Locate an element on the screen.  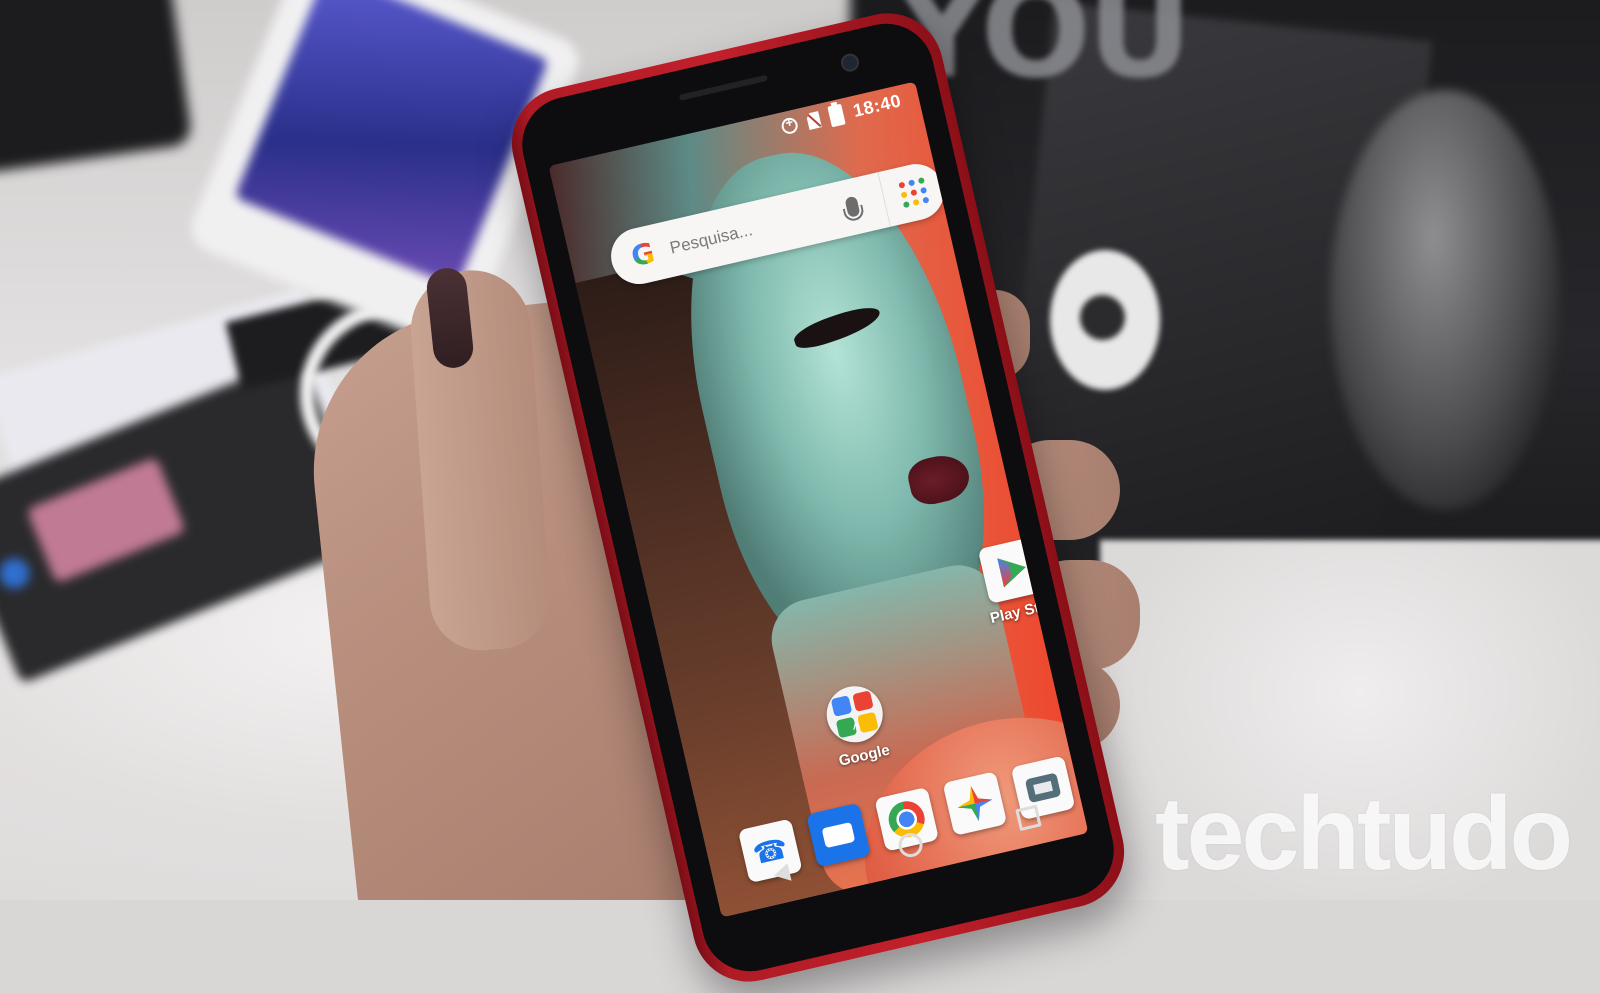
background-phone-screen is located at coordinates (391, 144).